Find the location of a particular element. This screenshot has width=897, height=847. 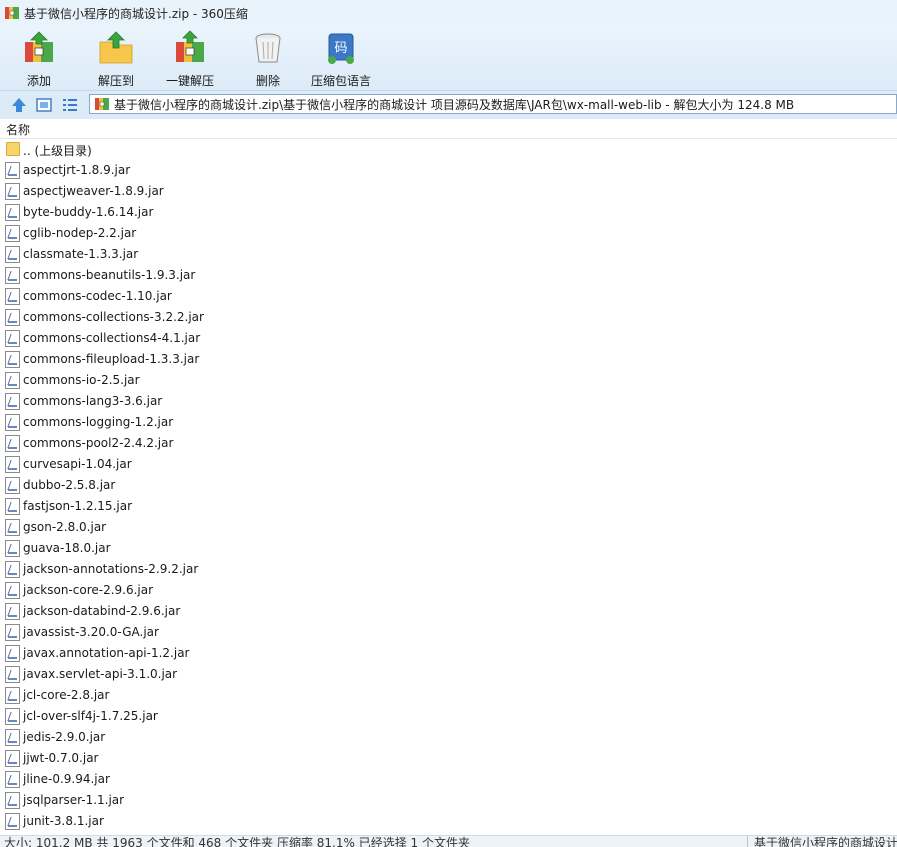

file-row: commons-io-2.5.jar is located at coordinates (448, 380).